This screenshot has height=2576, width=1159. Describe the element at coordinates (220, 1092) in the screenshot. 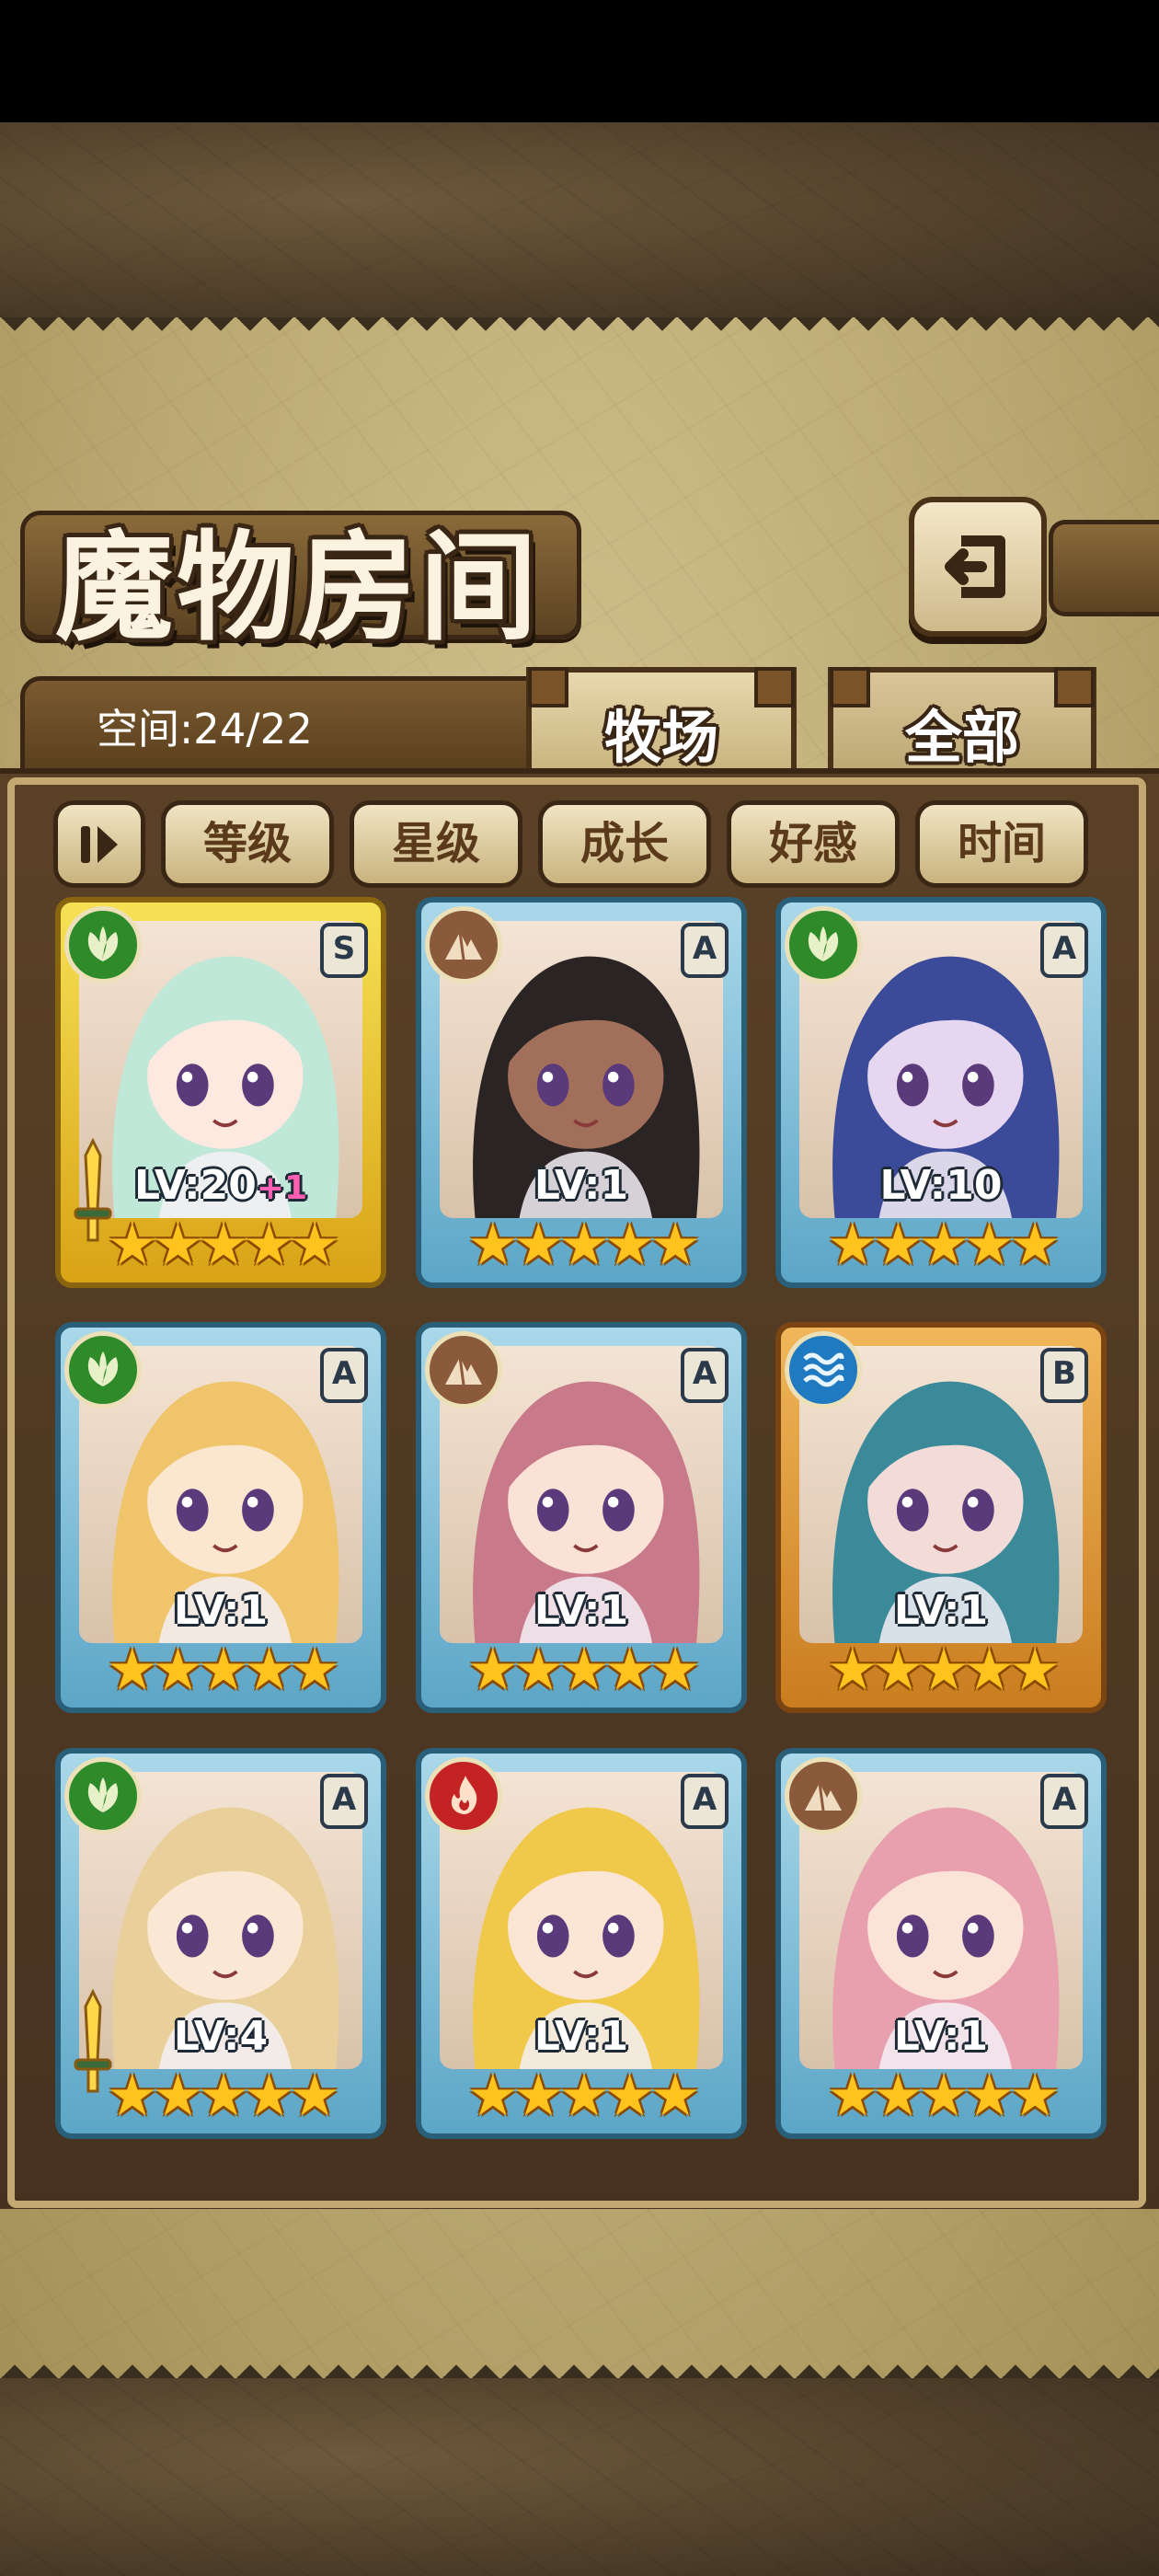

I see `monster-card: S LV:20+1 ★★★★★` at that location.